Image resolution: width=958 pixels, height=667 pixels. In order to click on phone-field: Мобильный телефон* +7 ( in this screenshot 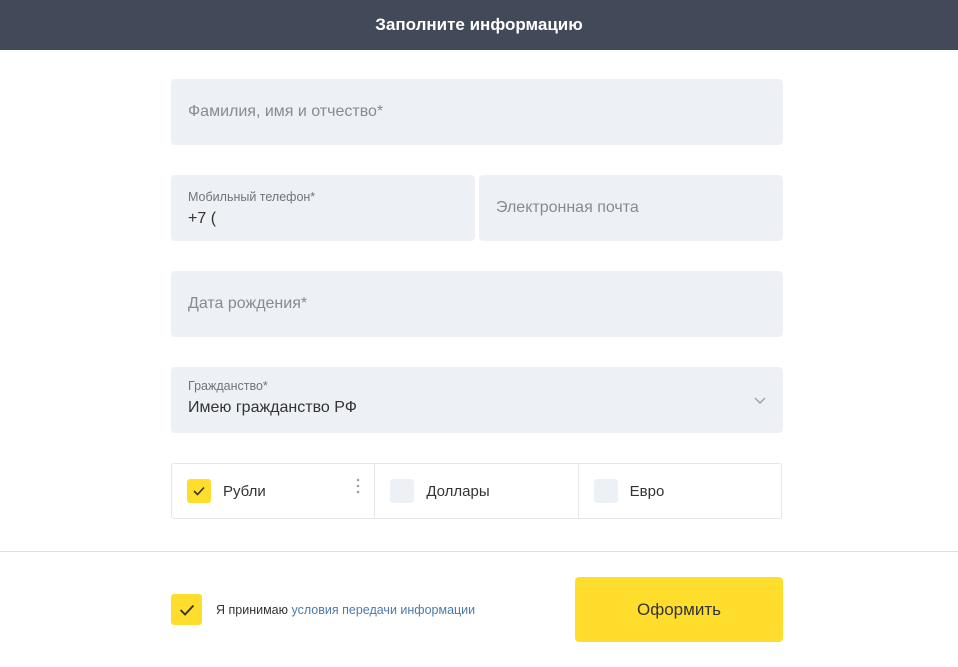, I will do `click(323, 208)`.